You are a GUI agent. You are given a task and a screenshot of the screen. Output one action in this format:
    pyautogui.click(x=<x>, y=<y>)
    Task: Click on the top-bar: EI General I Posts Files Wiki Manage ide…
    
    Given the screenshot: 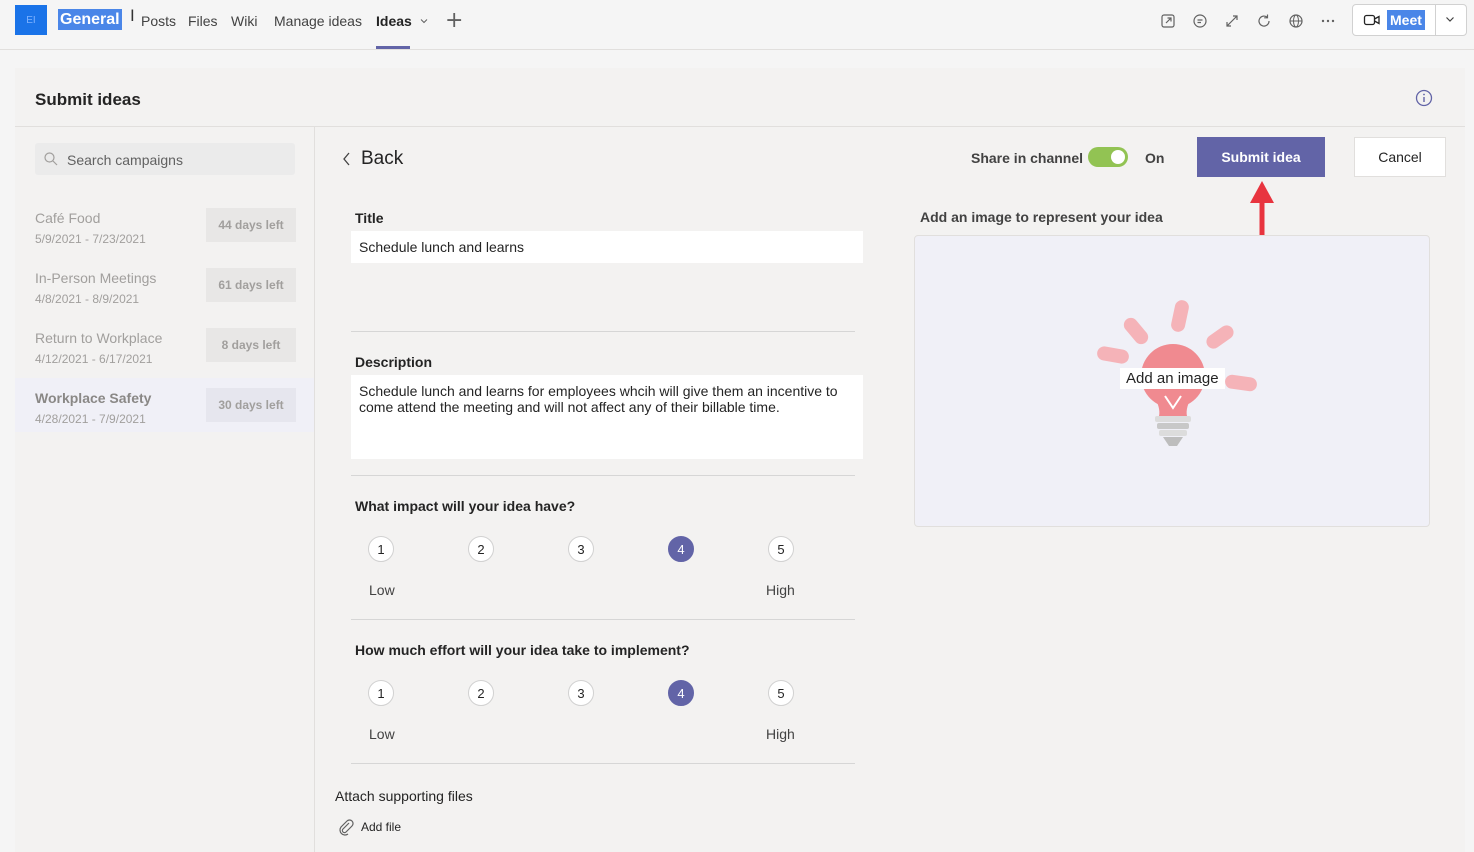 What is the action you would take?
    pyautogui.click(x=737, y=25)
    